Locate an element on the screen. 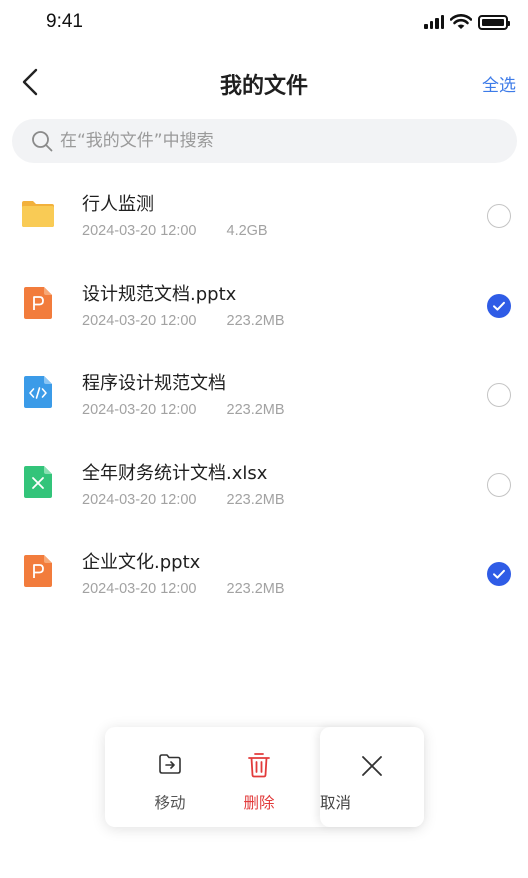  action-bar: 移动 删除 取消 is located at coordinates (264, 777).